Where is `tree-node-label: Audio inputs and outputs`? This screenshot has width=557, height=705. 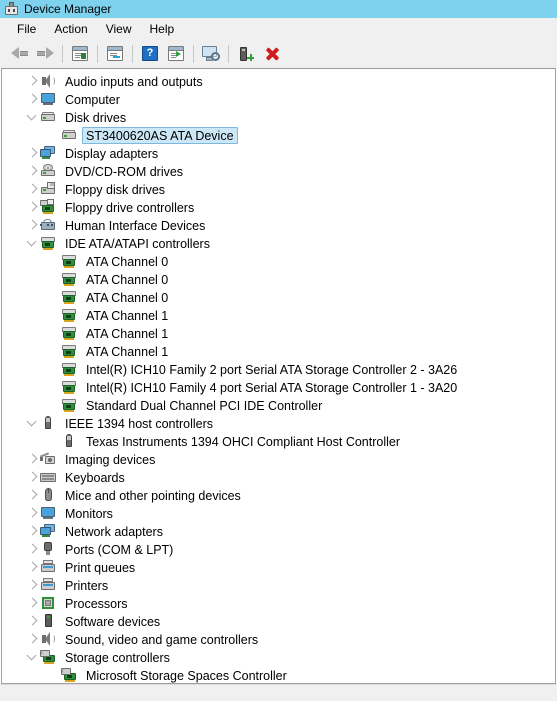
tree-node-label: Audio inputs and outputs is located at coordinates (134, 81).